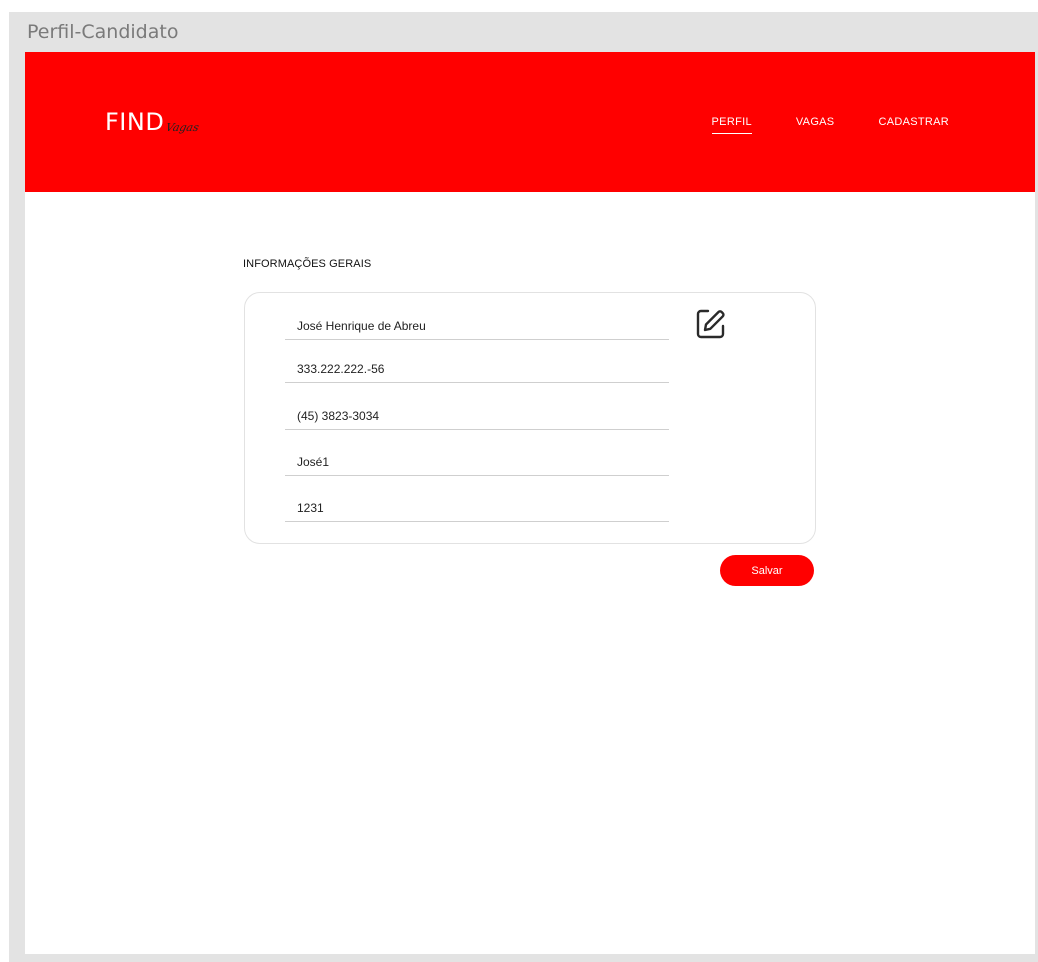  I want to click on main-nav: PERFIL VAGAS CADASTRAR, so click(830, 125).